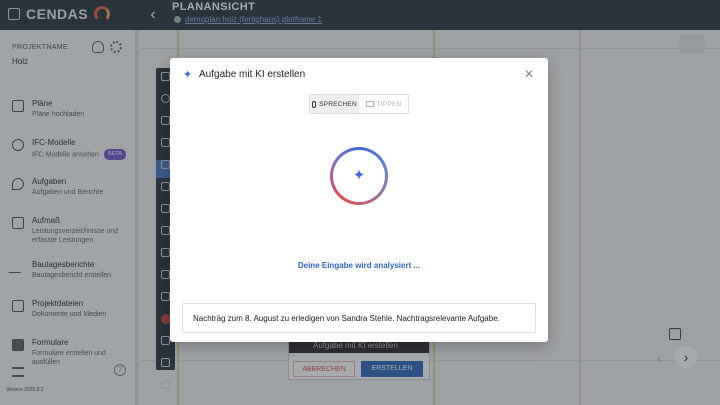 Image resolution: width=720 pixels, height=405 pixels. I want to click on ai-processing-indicator: ✦, so click(359, 176).